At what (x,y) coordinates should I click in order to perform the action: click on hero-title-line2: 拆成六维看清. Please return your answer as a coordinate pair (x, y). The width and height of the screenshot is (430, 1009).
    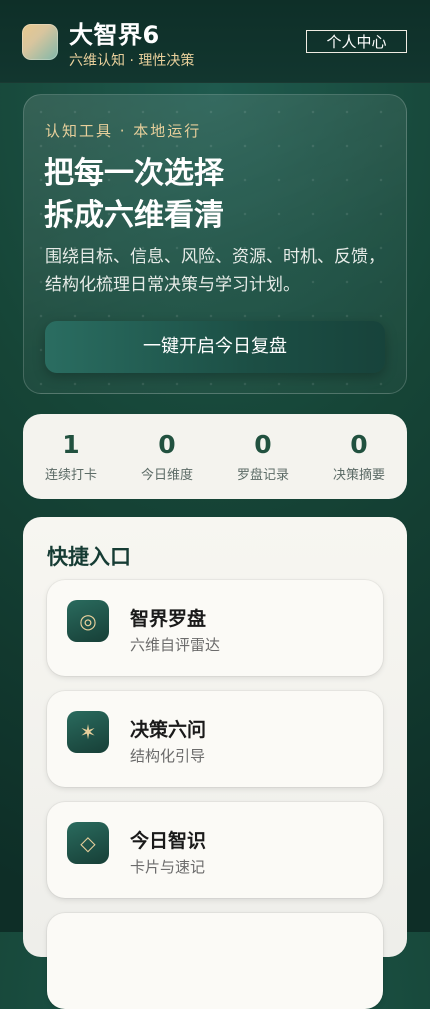
    Looking at the image, I should click on (134, 215).